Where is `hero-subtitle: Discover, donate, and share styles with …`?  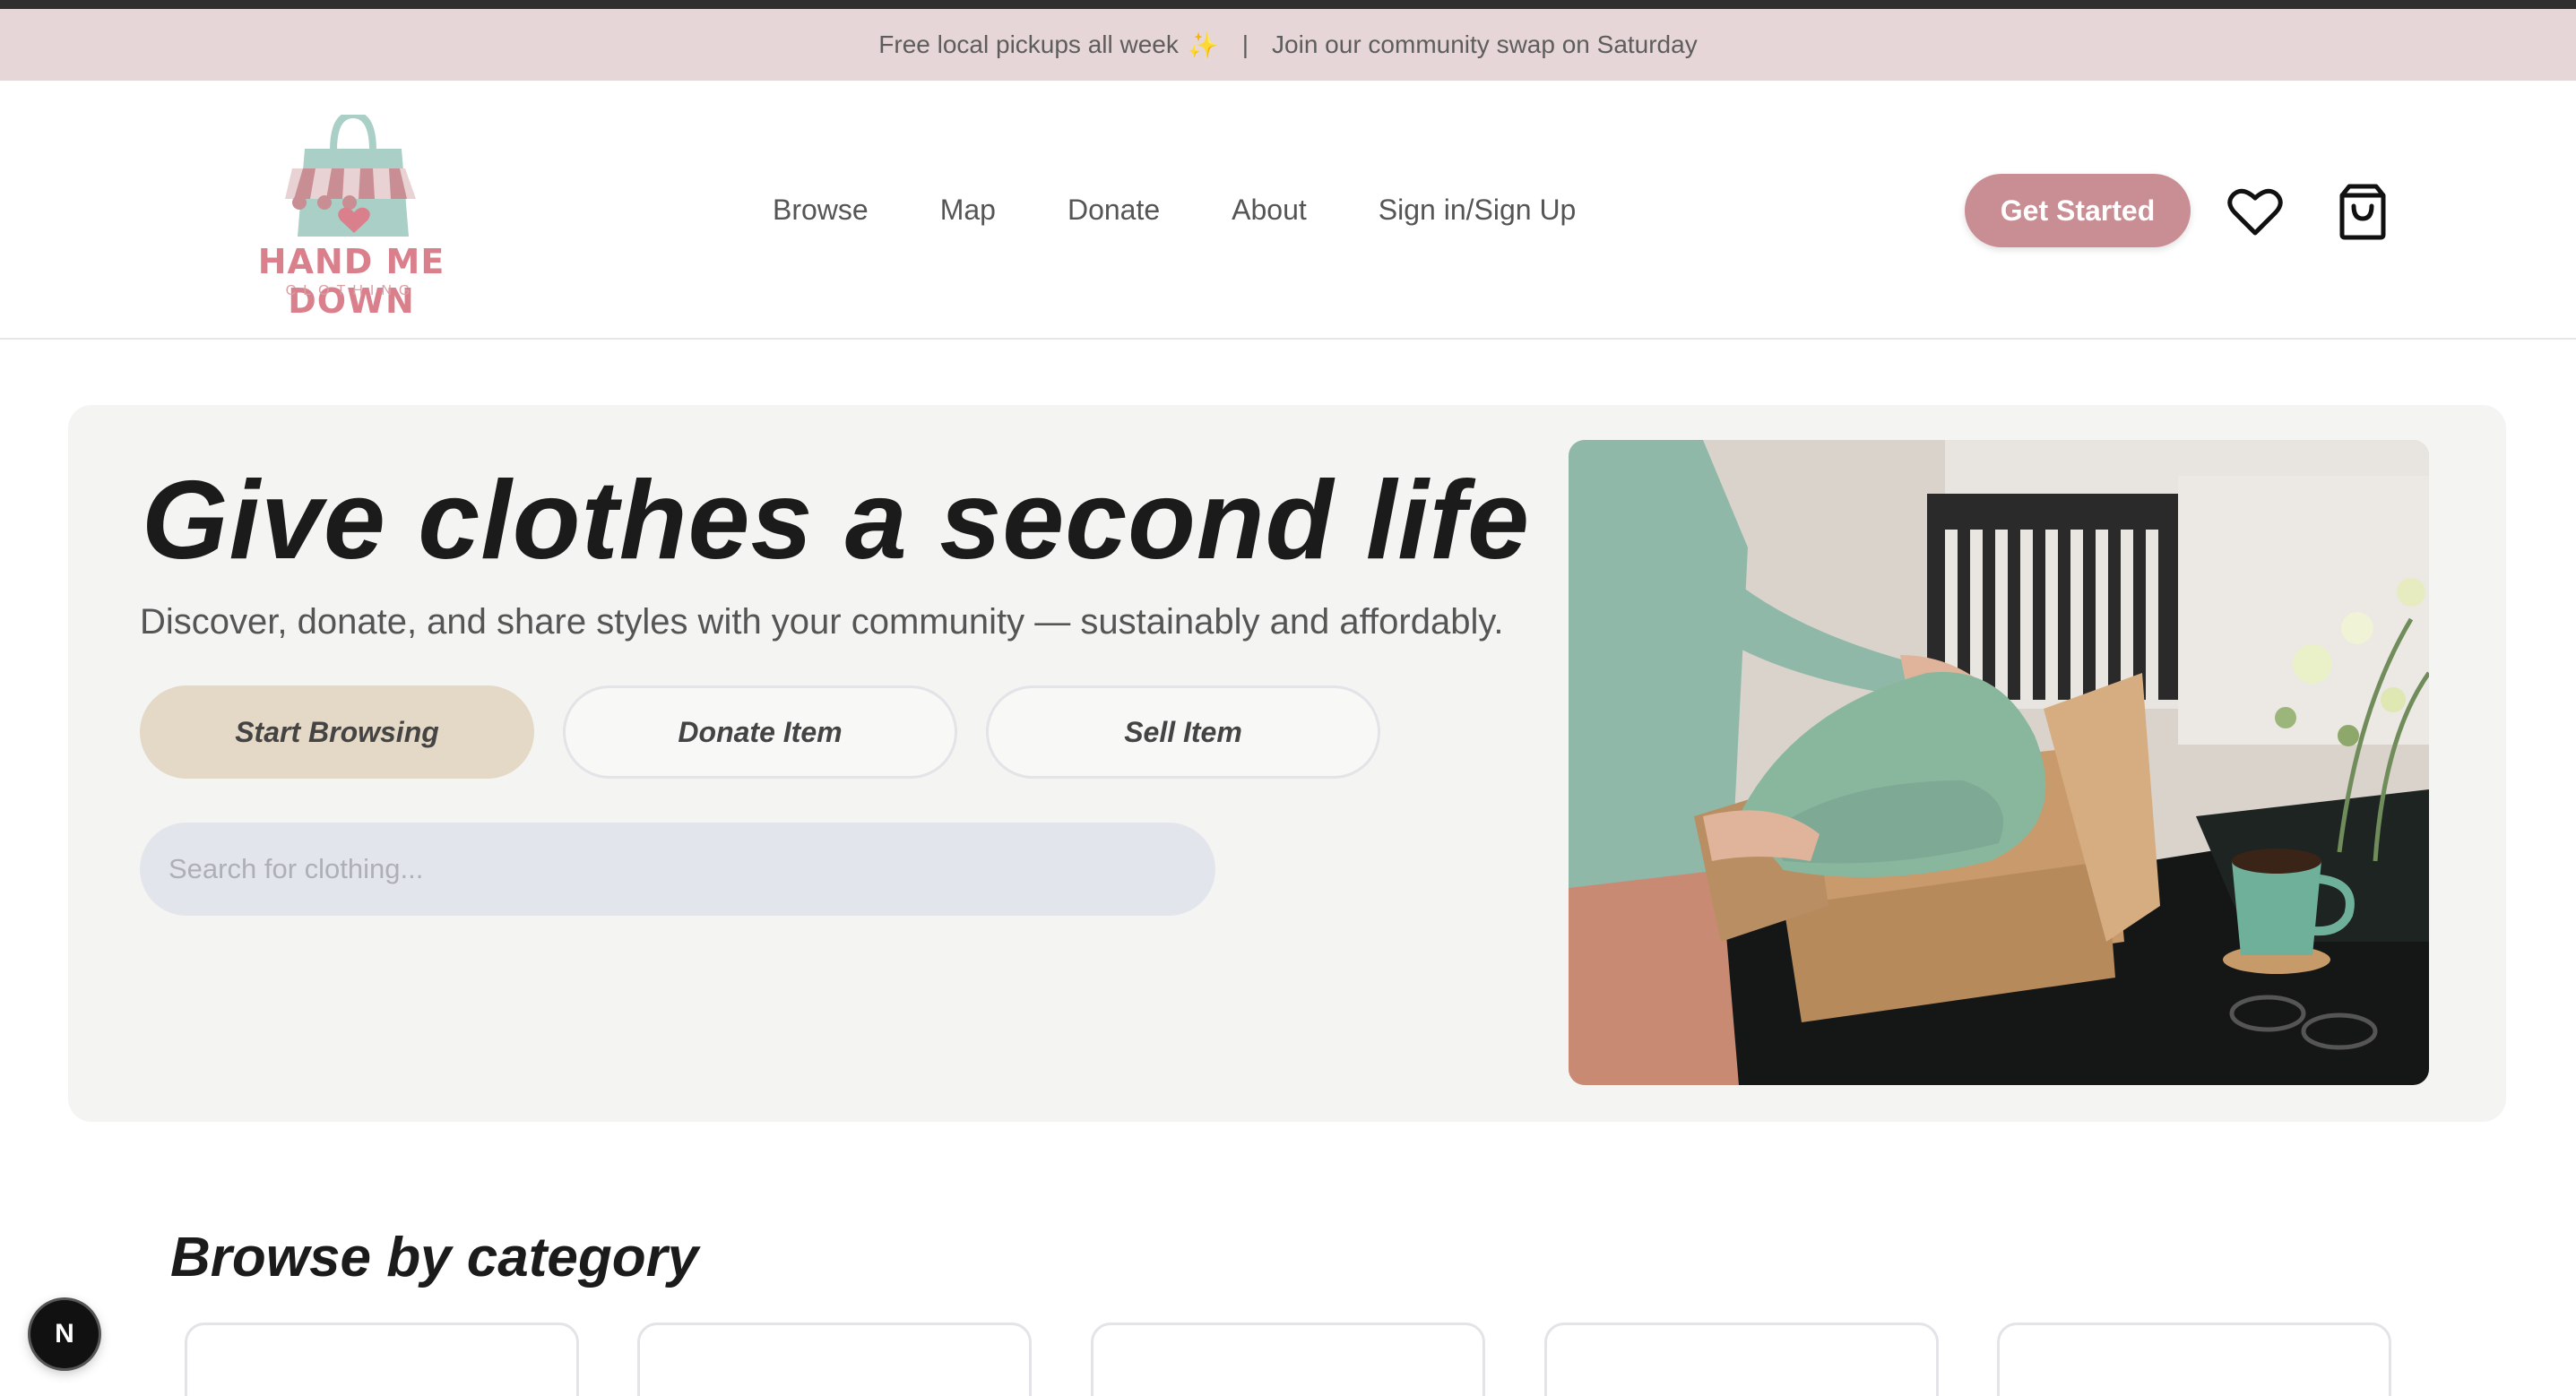 hero-subtitle: Discover, donate, and share styles with … is located at coordinates (822, 622).